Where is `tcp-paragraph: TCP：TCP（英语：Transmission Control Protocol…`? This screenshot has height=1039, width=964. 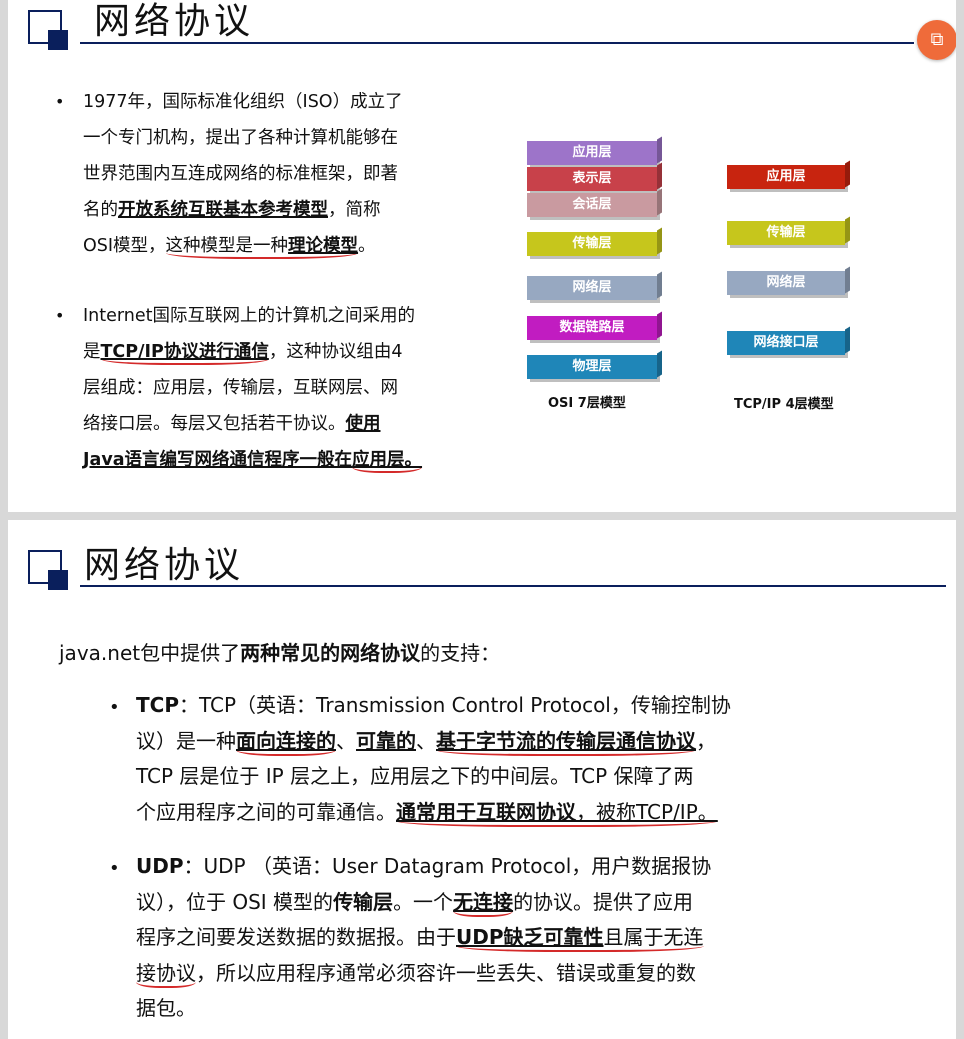 tcp-paragraph: TCP：TCP（英语：Transmission Control Protocol… is located at coordinates (486, 759).